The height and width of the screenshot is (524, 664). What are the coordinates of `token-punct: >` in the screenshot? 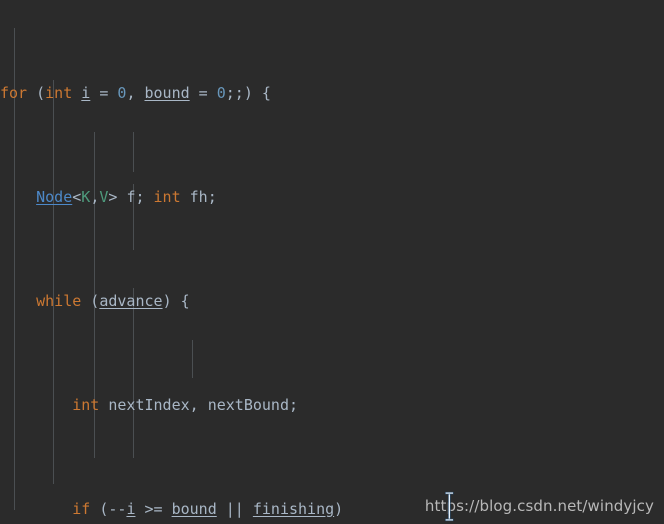 It's located at (117, 197).